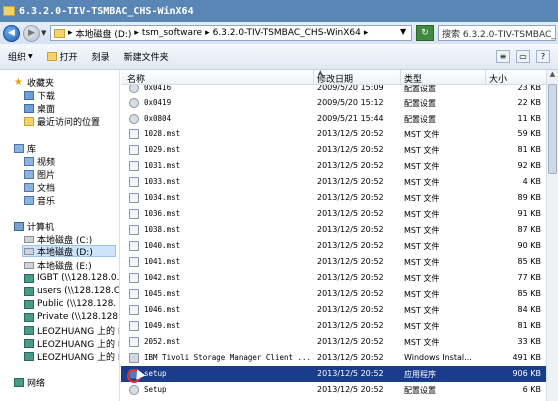 The image size is (558, 401). What do you see at coordinates (552, 129) in the screenshot?
I see `scrollbar-thumb` at bounding box center [552, 129].